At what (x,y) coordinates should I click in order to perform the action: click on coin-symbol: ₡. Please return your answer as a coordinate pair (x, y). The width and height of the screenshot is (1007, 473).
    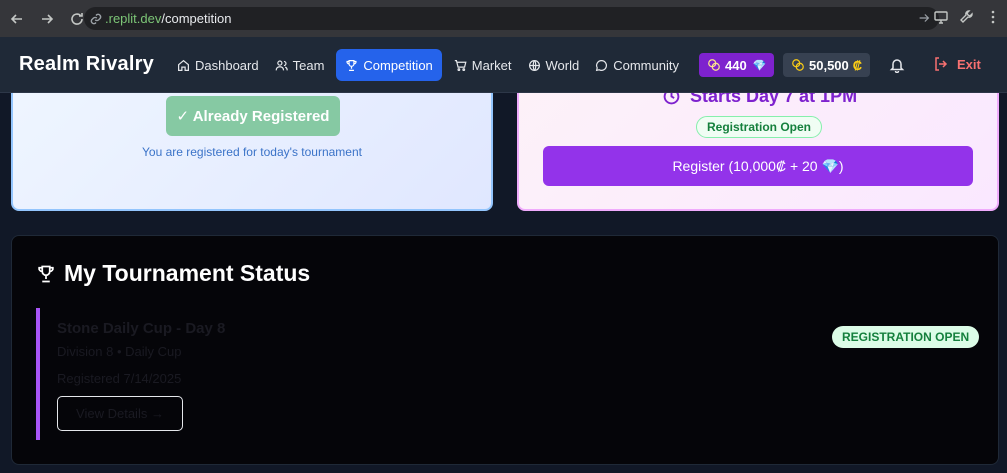
    Looking at the image, I should click on (857, 65).